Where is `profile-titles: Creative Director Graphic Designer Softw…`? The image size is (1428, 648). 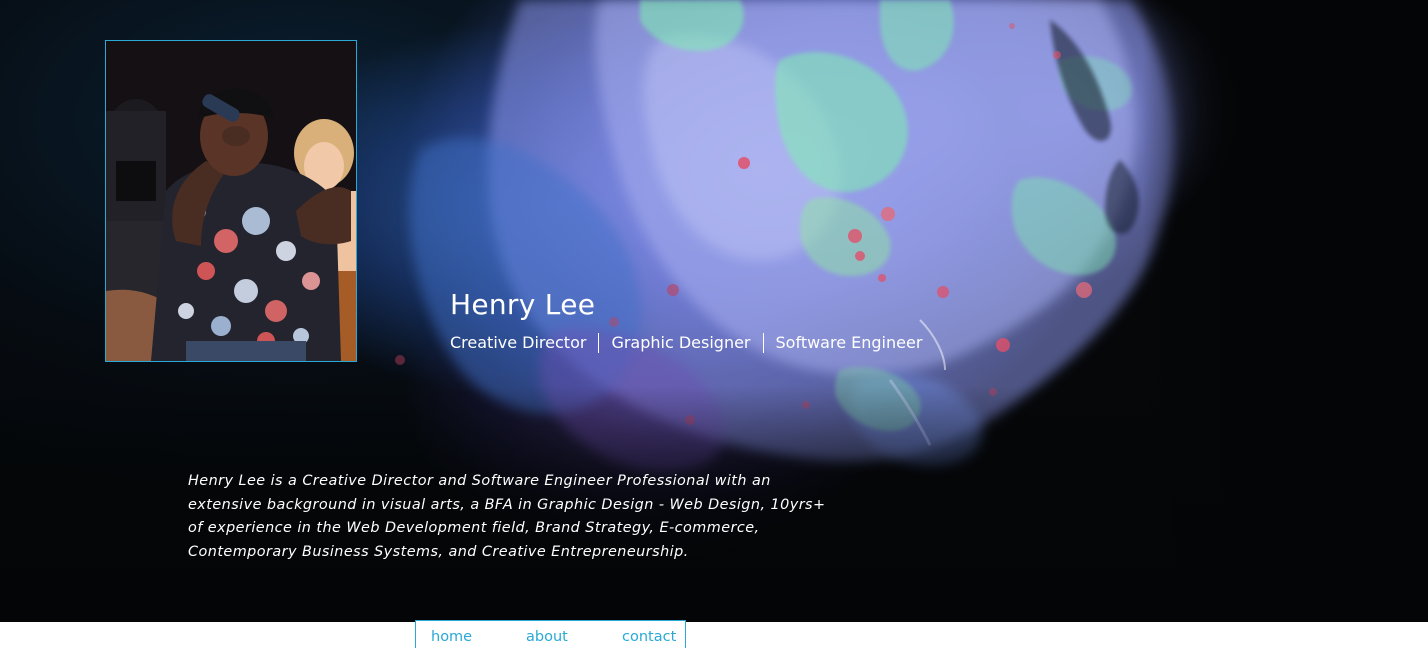
profile-titles: Creative Director Graphic Designer Softw… is located at coordinates (686, 343).